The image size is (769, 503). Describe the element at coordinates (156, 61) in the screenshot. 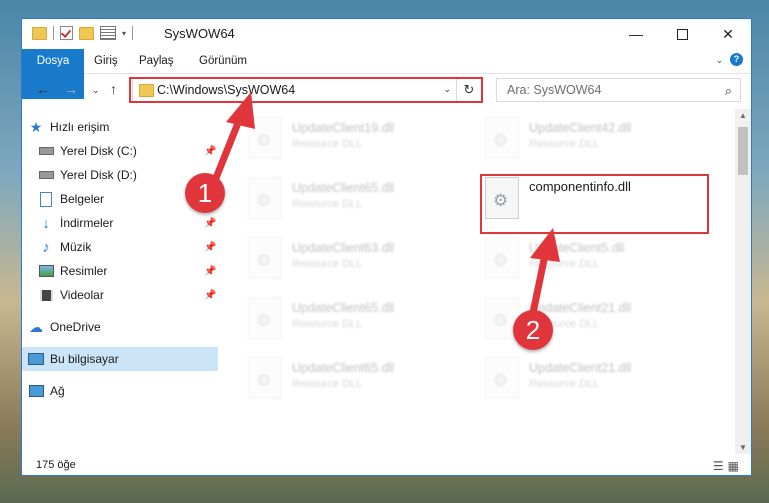

I see `tab-share: Paylaş` at that location.